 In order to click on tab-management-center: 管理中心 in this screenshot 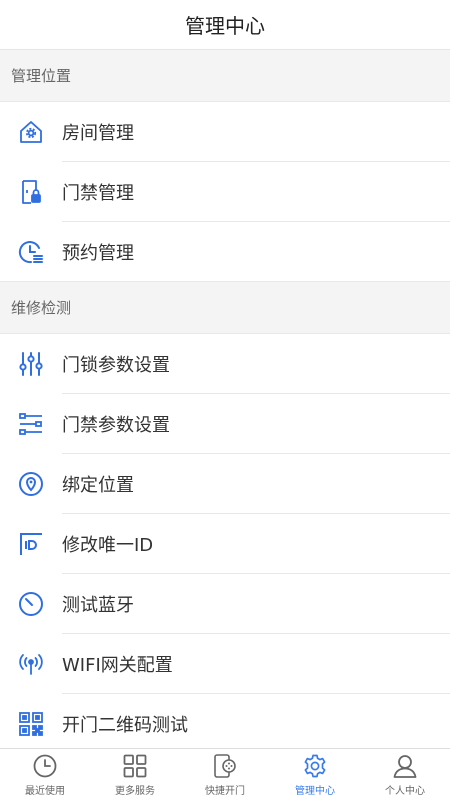, I will do `click(315, 774)`.